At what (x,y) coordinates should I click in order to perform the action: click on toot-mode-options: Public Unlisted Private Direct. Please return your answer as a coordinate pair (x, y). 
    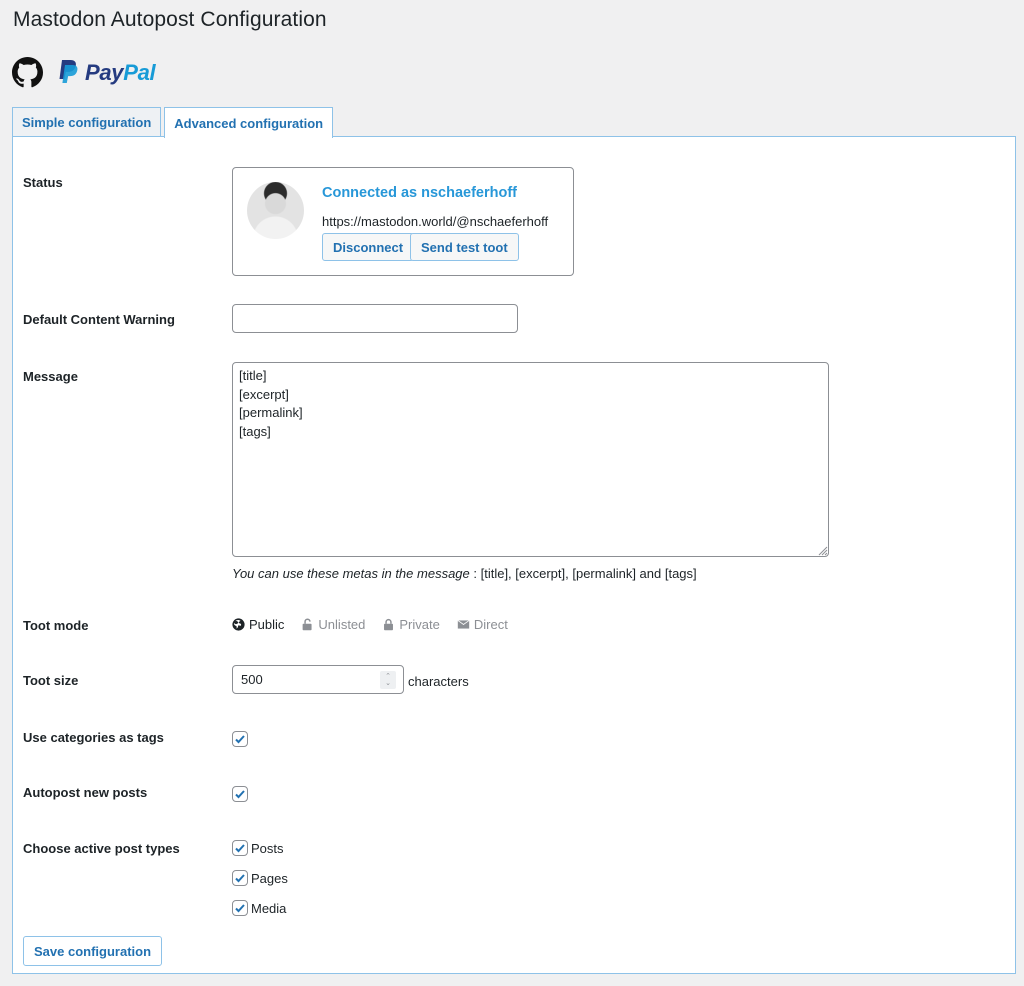
    Looking at the image, I should click on (370, 624).